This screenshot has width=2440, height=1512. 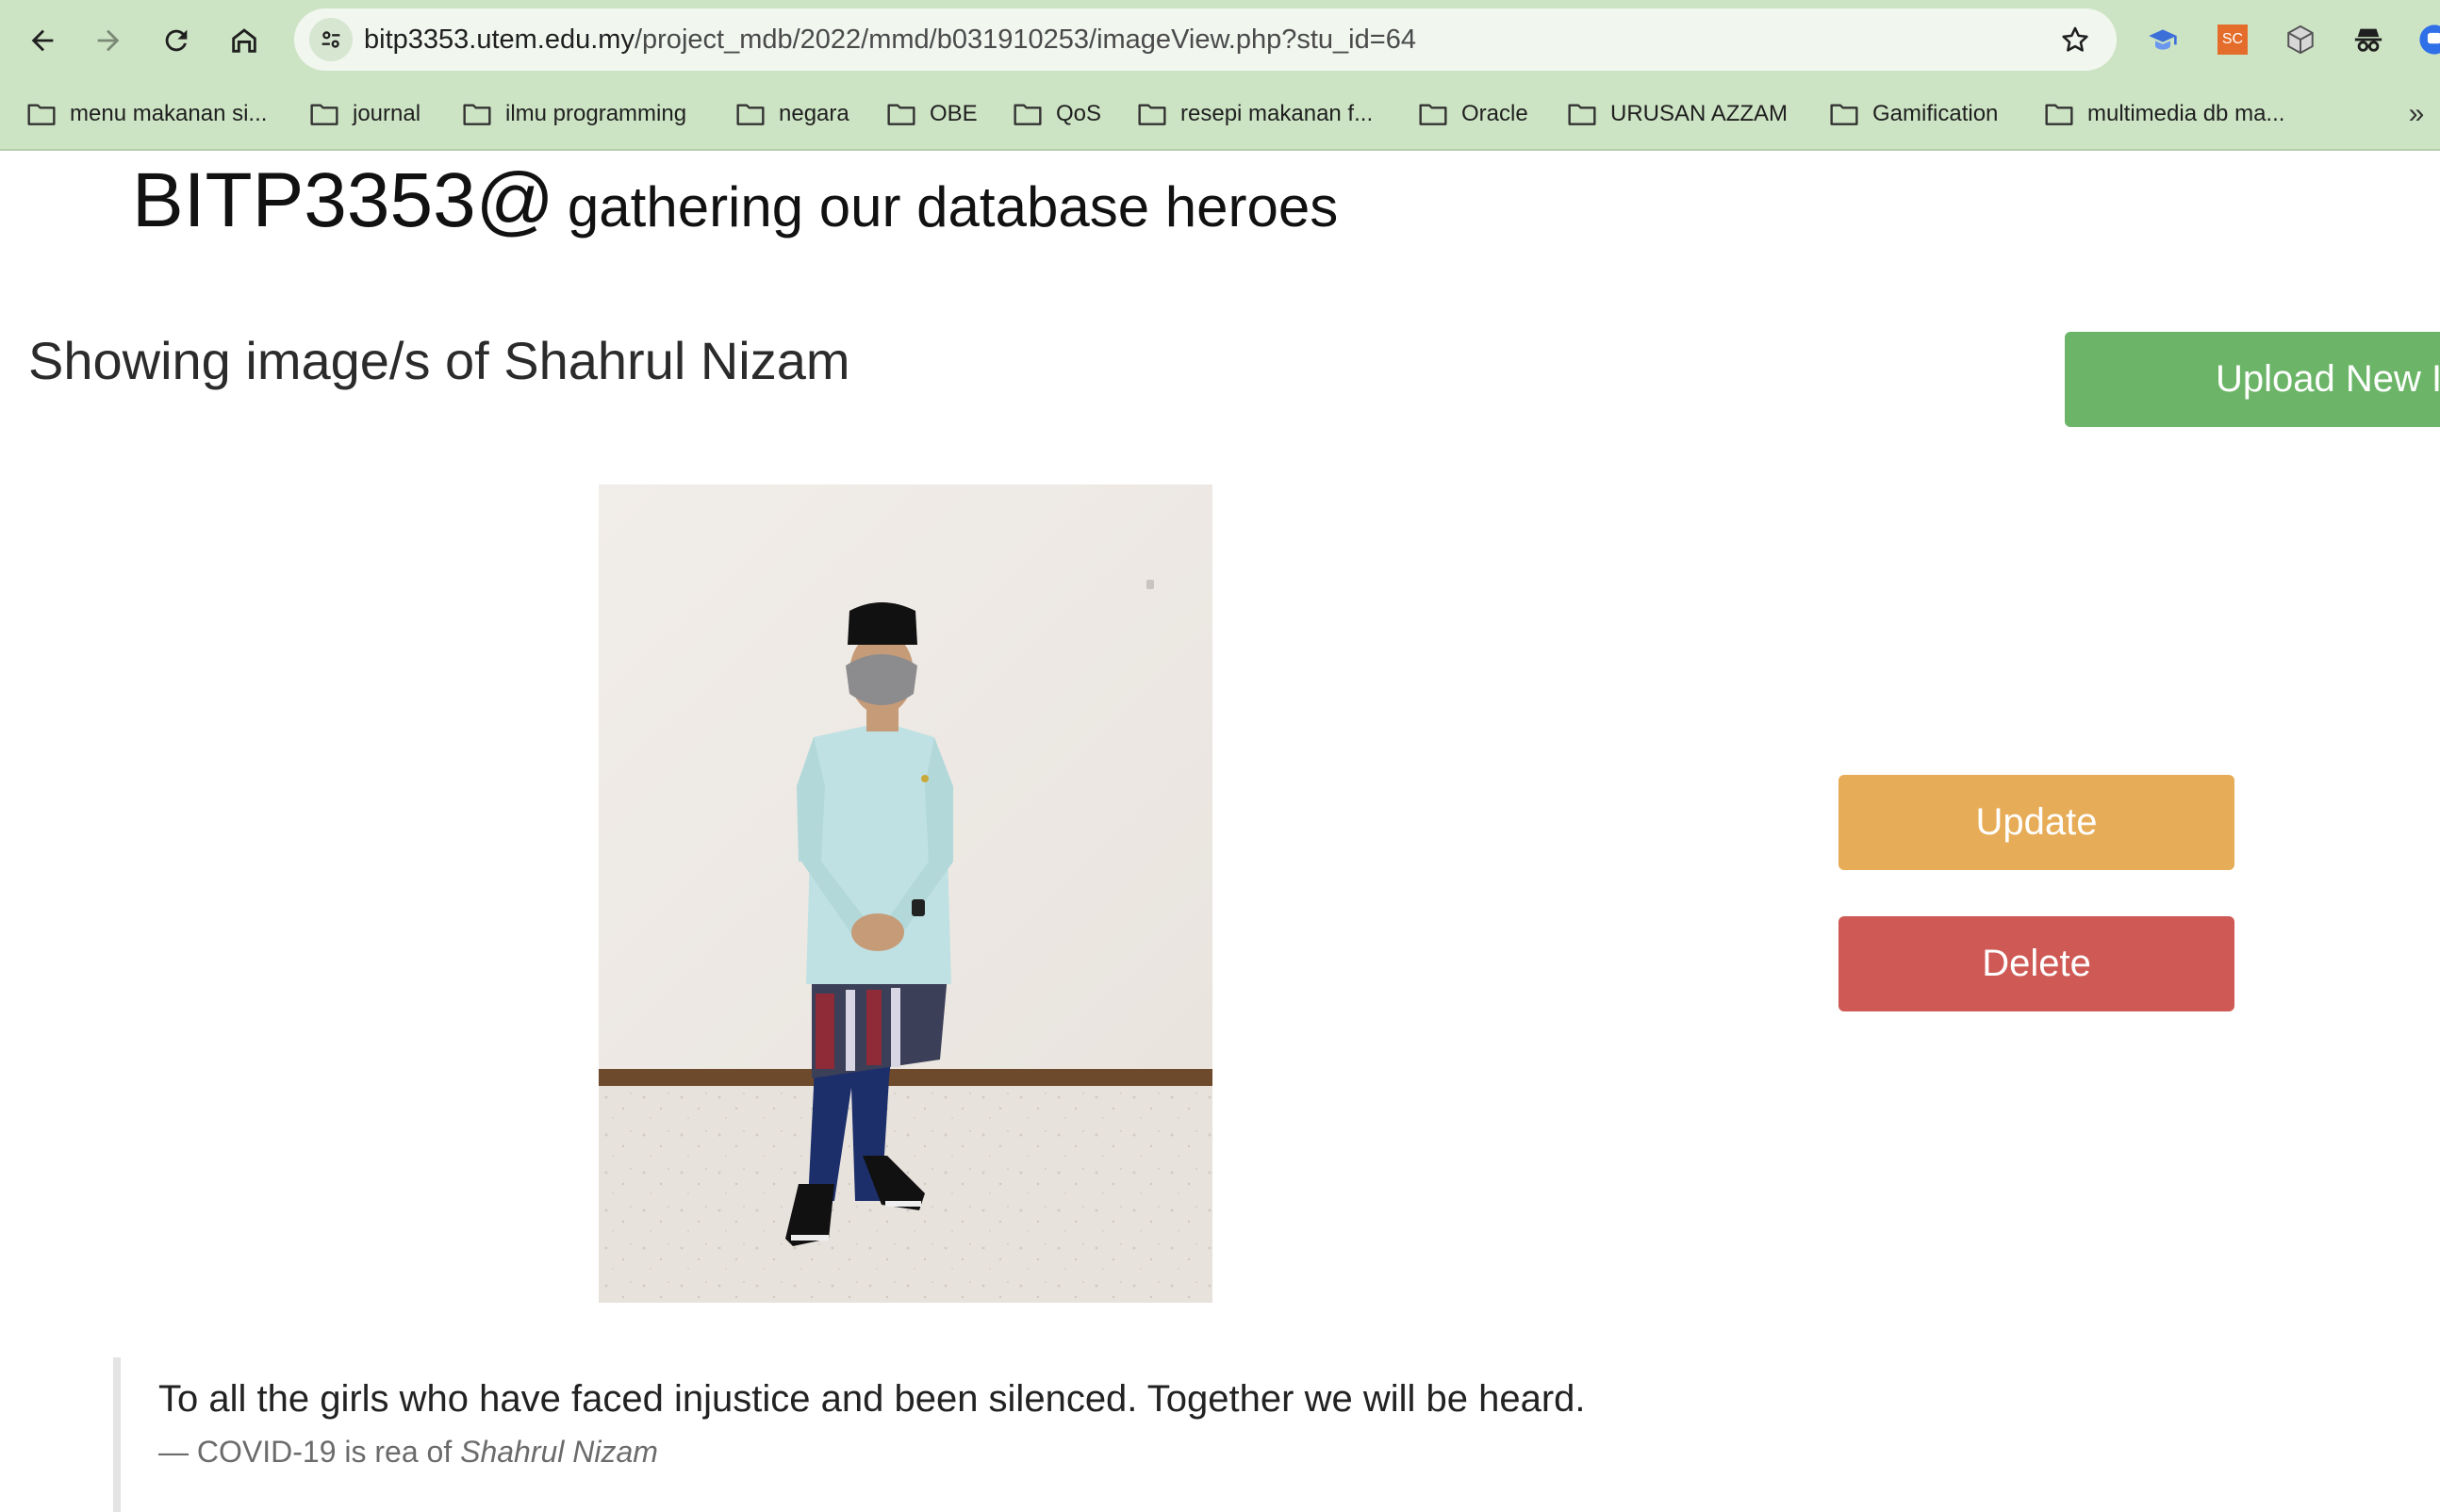 I want to click on bookmark-label: Gamification, so click(x=1935, y=113).